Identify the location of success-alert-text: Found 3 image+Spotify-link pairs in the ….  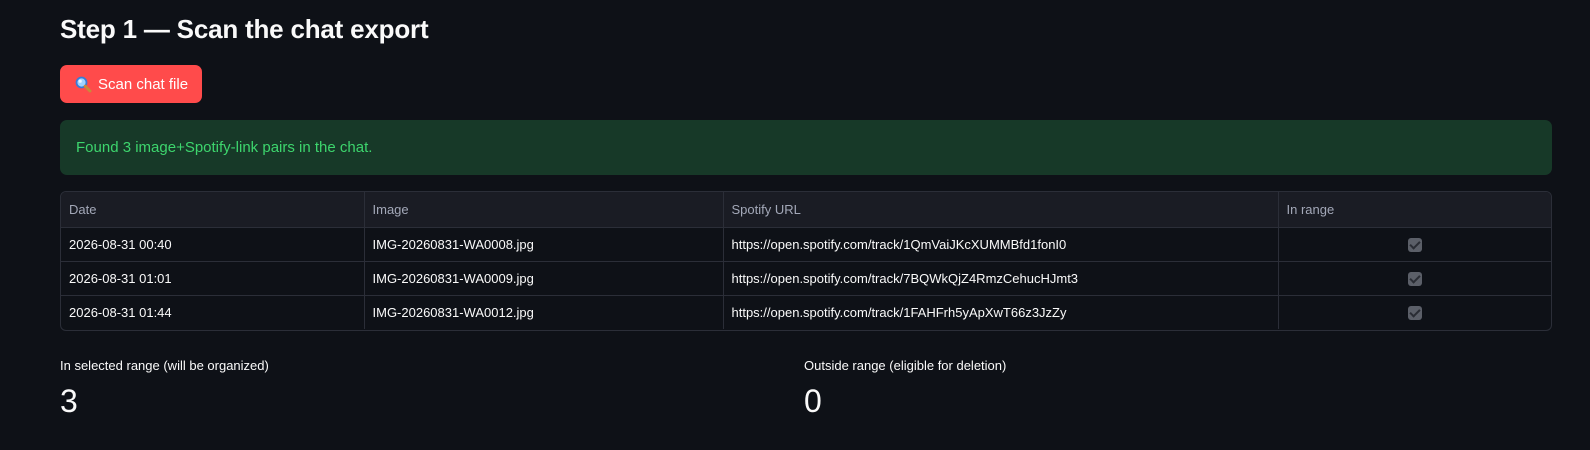
(224, 147).